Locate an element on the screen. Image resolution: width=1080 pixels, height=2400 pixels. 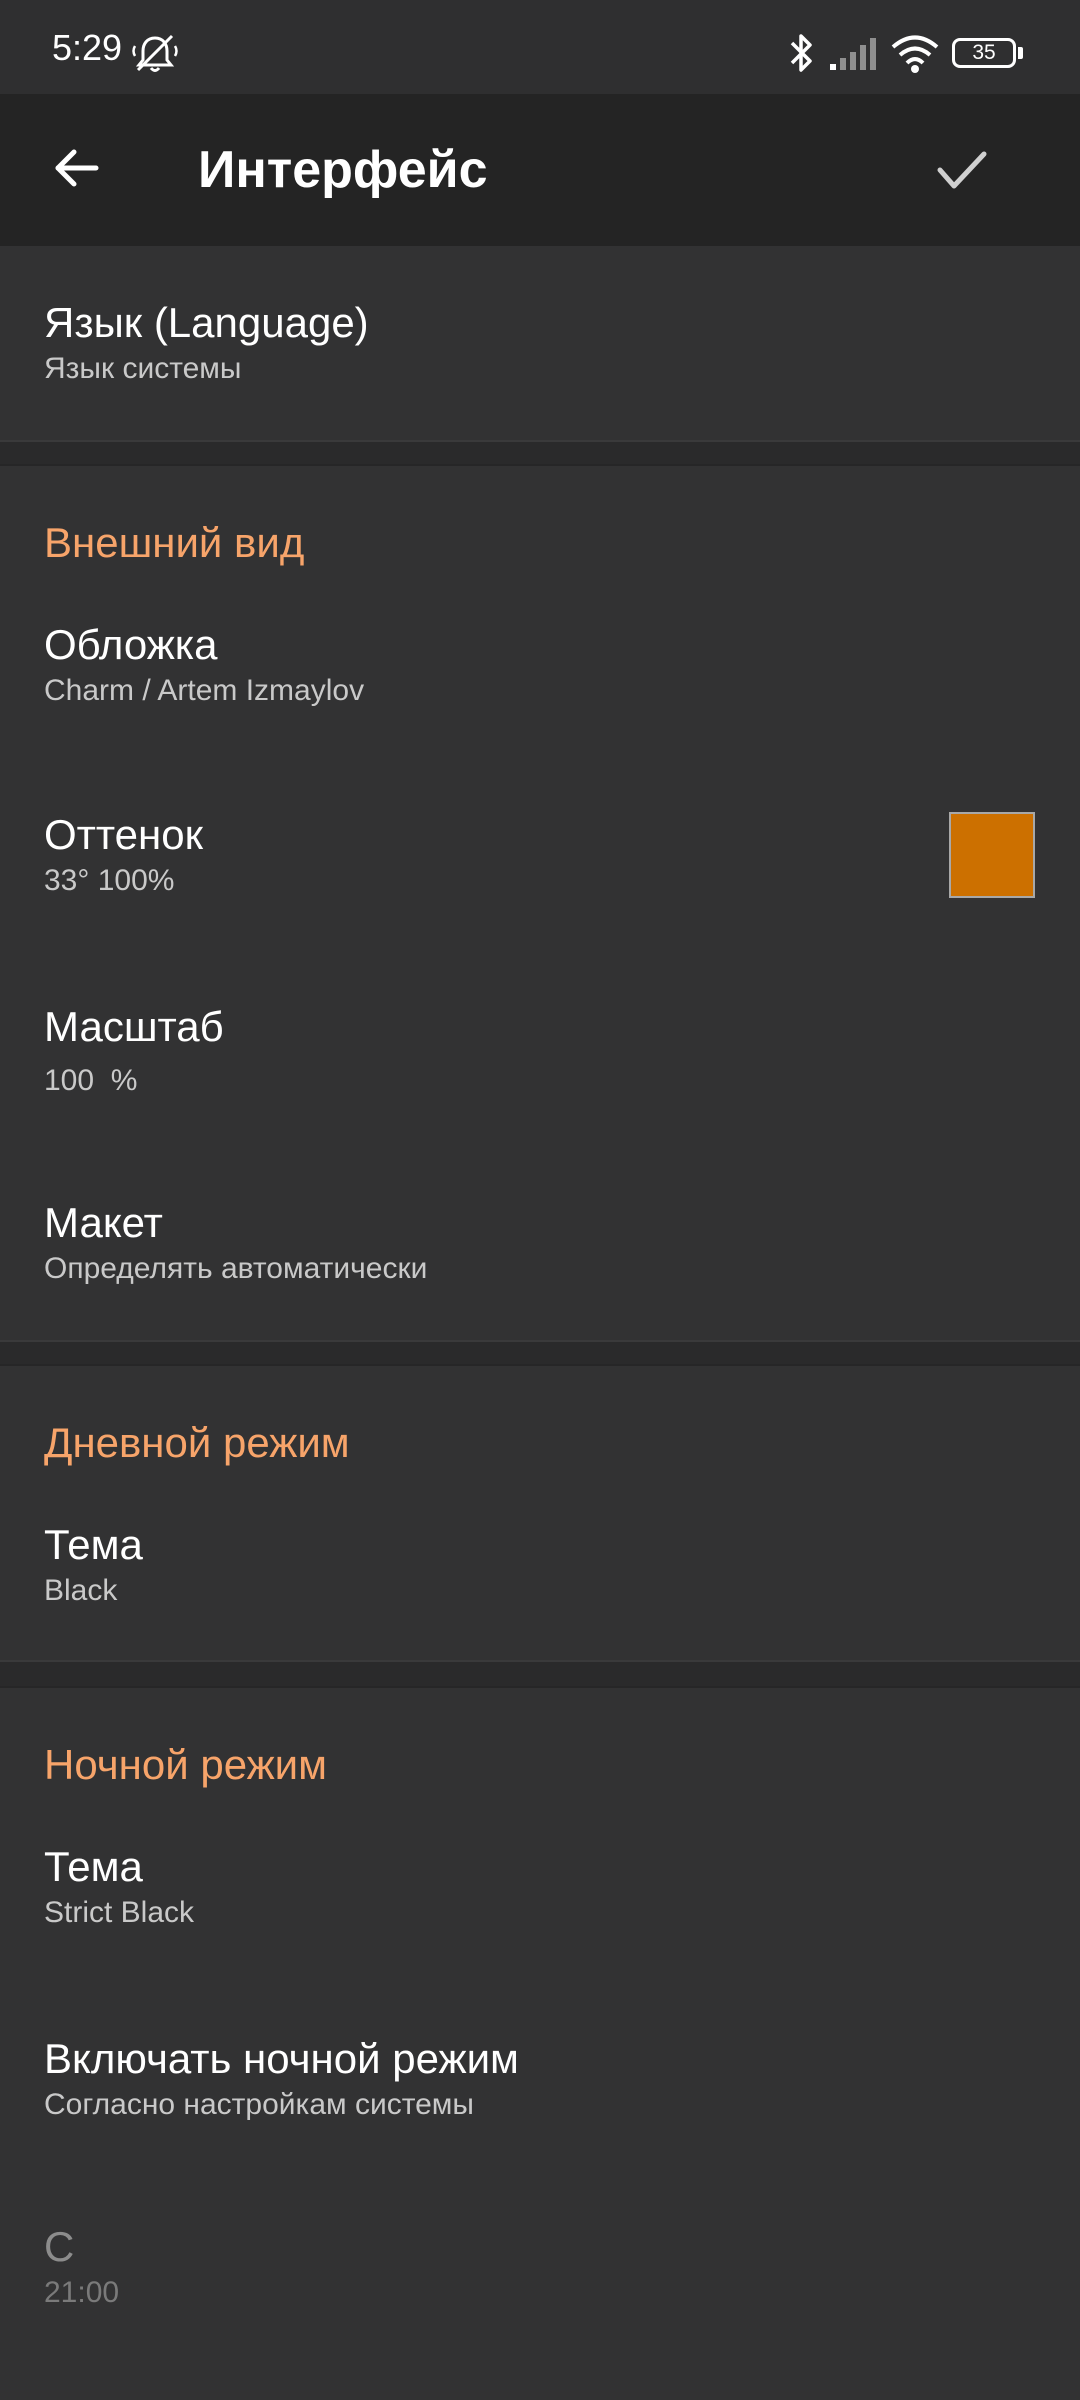
night-mode-from-title: С is located at coordinates (59, 2246).